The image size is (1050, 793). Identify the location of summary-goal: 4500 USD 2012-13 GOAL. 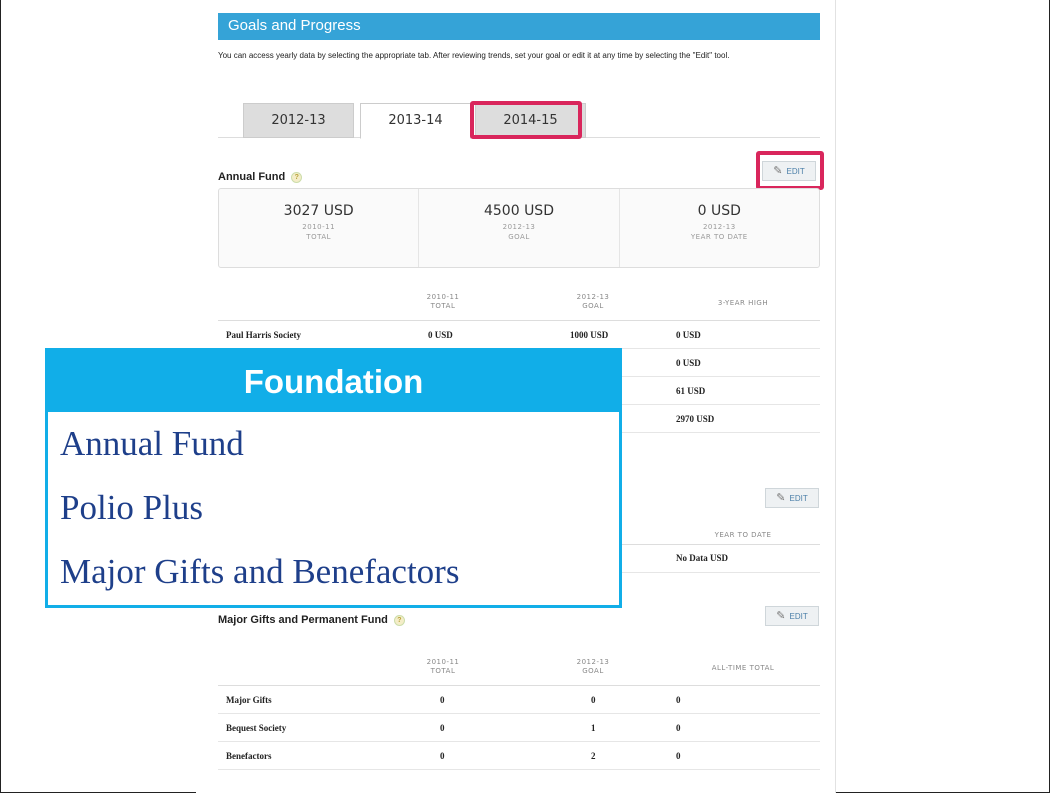
(519, 228).